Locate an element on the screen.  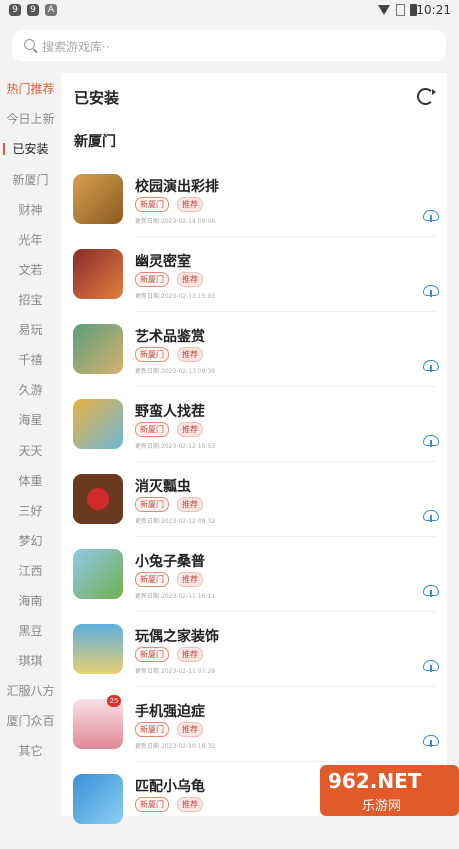
sidebar-item: 梦幻 is located at coordinates (30, 541).